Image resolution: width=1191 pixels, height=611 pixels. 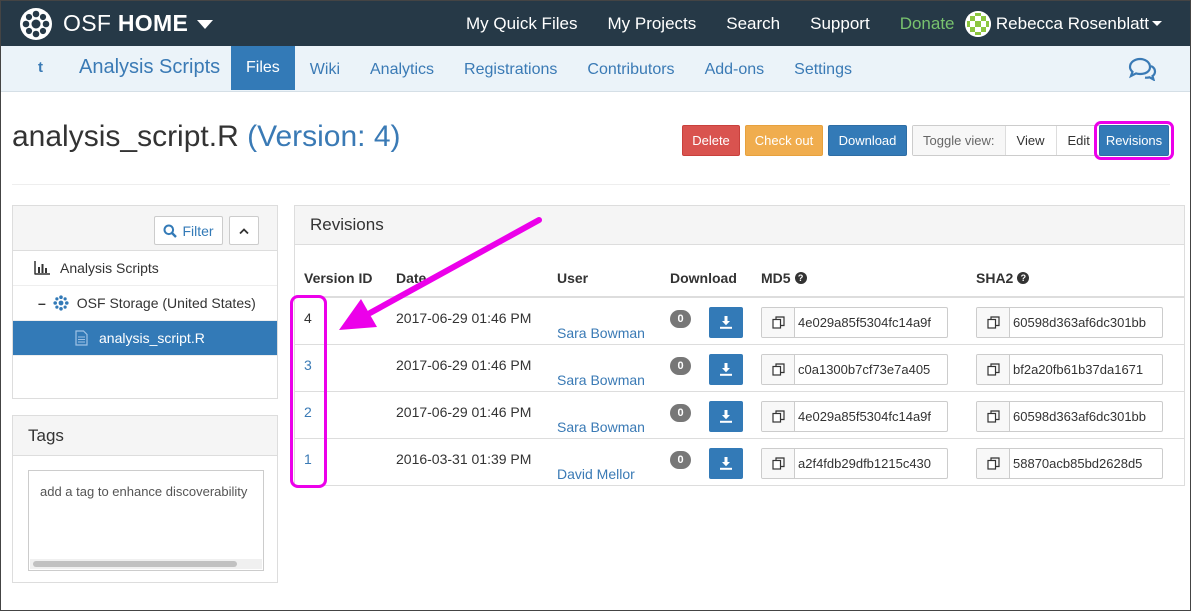 What do you see at coordinates (863, 463) in the screenshot?
I see `md5-value: a2f4fdb29dfb1215c430` at bounding box center [863, 463].